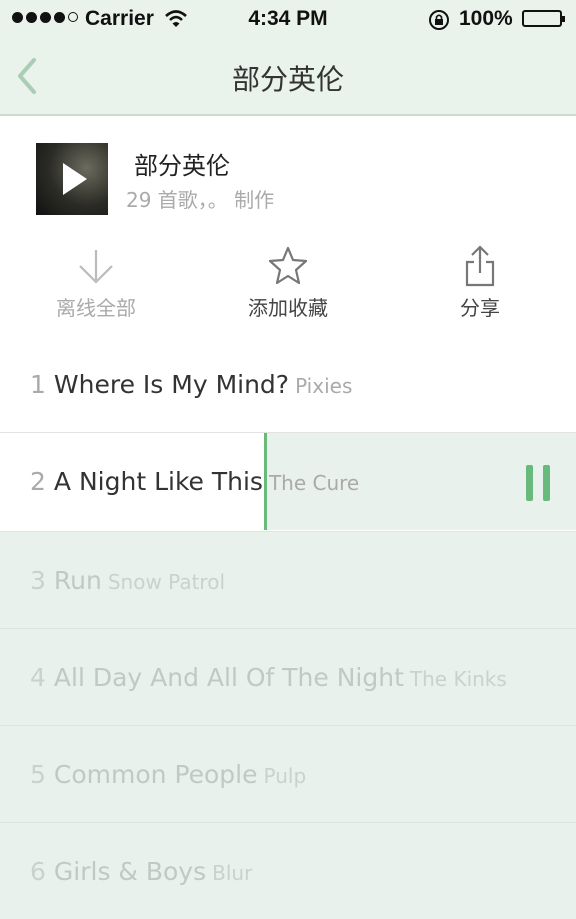  What do you see at coordinates (130, 871) in the screenshot?
I see `track-title: Girls & Boys` at bounding box center [130, 871].